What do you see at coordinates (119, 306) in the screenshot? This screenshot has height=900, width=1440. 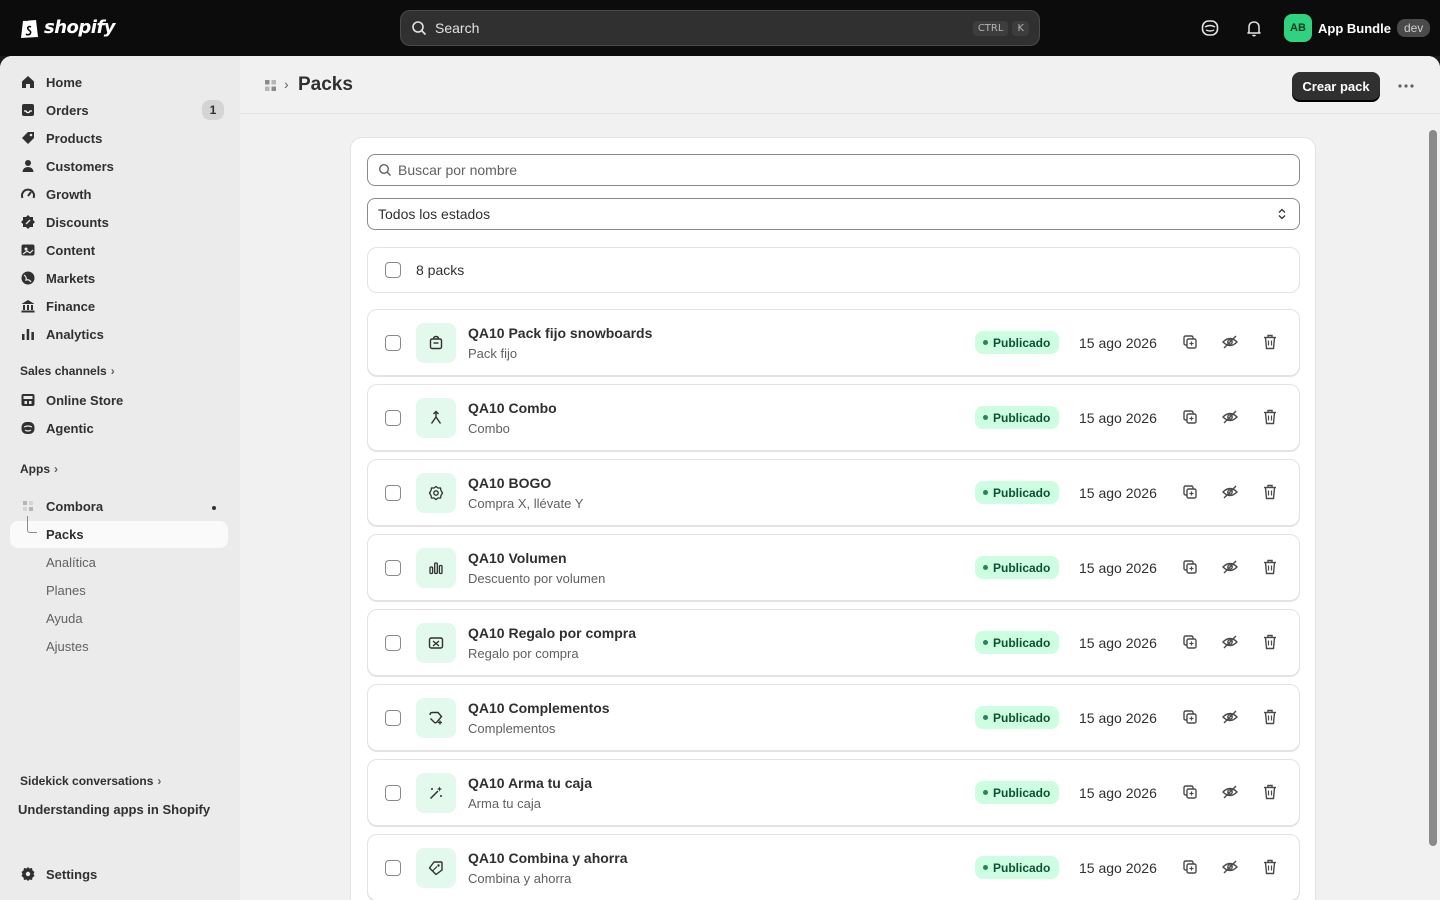 I see `sidebar-item-finance: Finance` at bounding box center [119, 306].